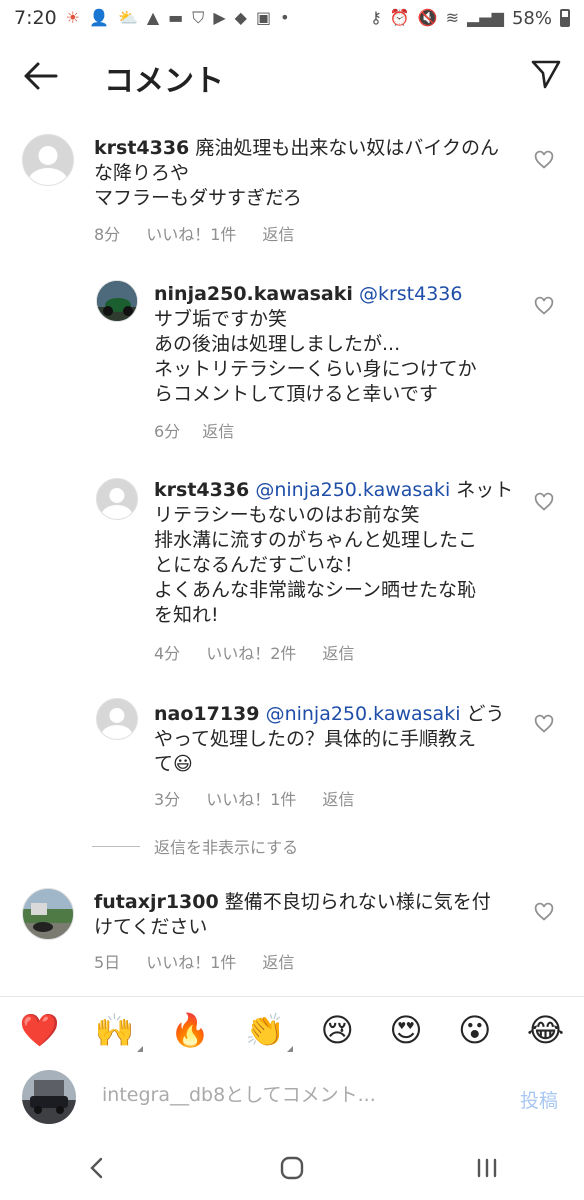 This screenshot has height=1200, width=584. What do you see at coordinates (487, 1168) in the screenshot?
I see `nav-recents-button` at bounding box center [487, 1168].